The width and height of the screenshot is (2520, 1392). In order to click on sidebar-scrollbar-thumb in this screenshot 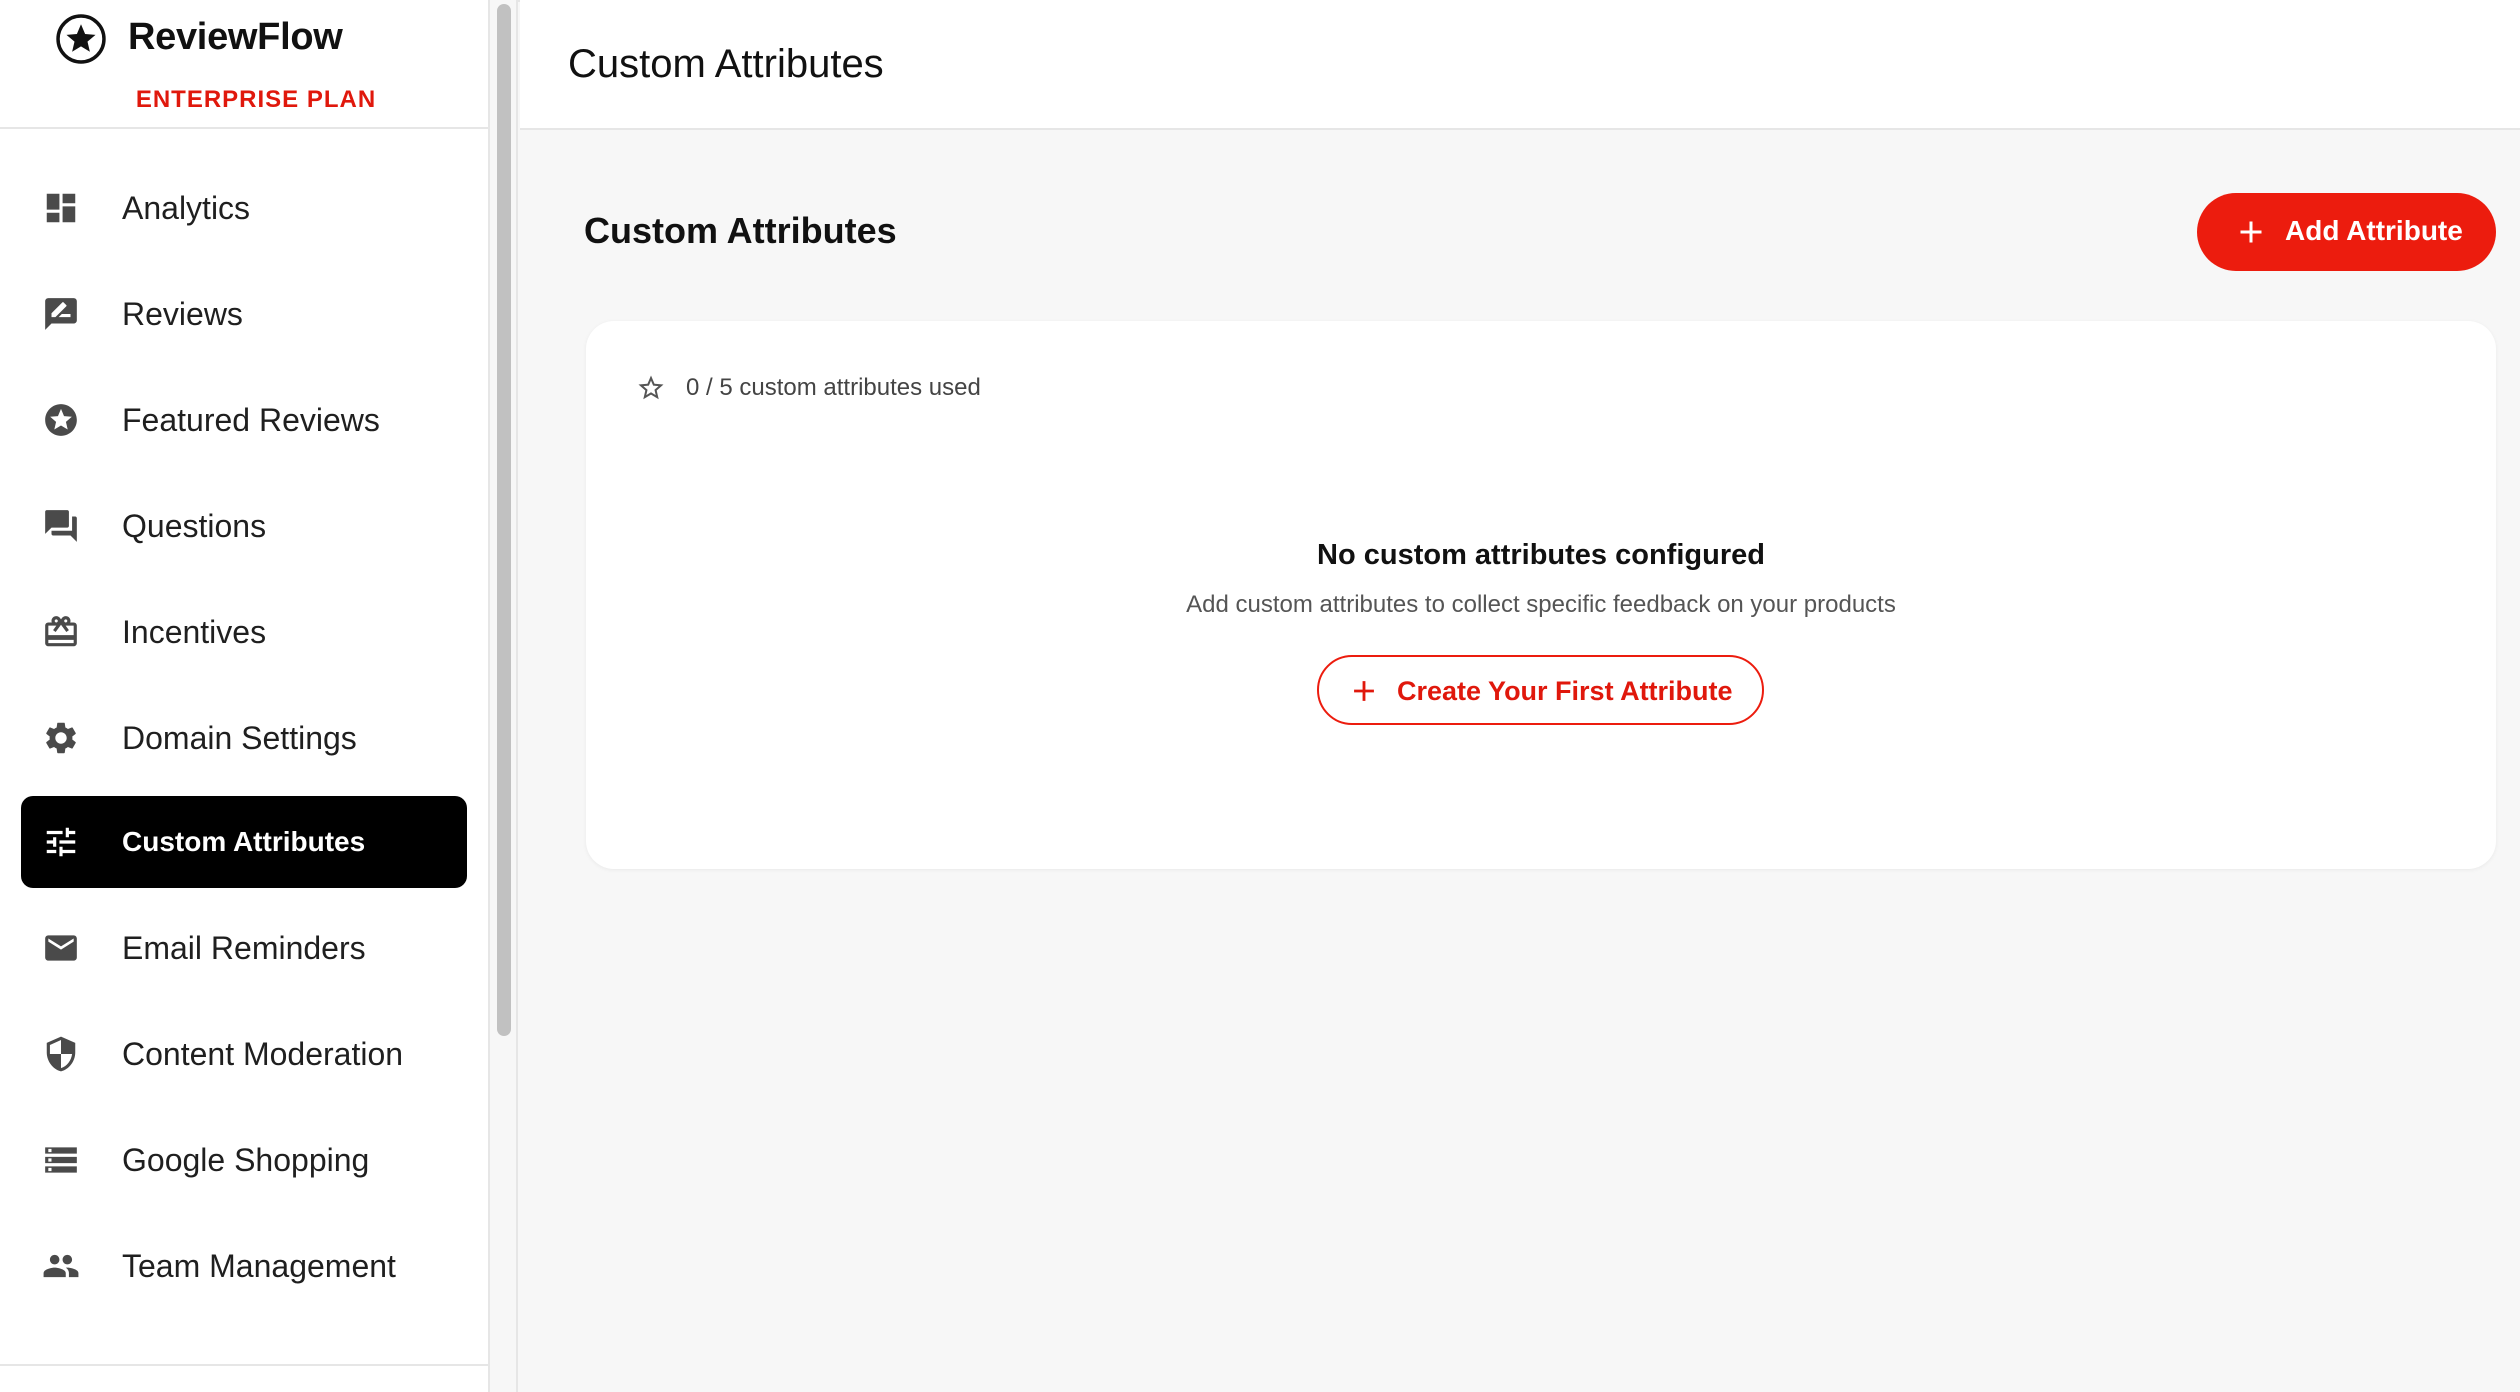, I will do `click(504, 520)`.